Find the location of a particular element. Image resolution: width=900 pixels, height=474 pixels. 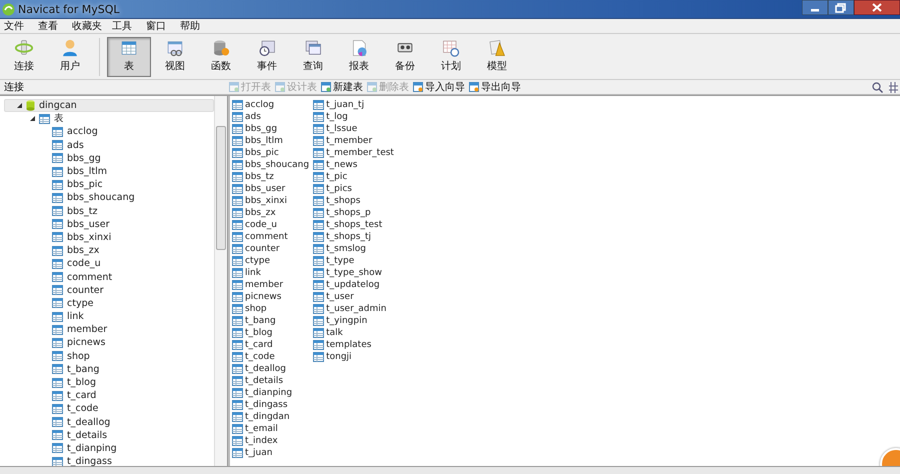

table-item: t_bang is located at coordinates (271, 321).